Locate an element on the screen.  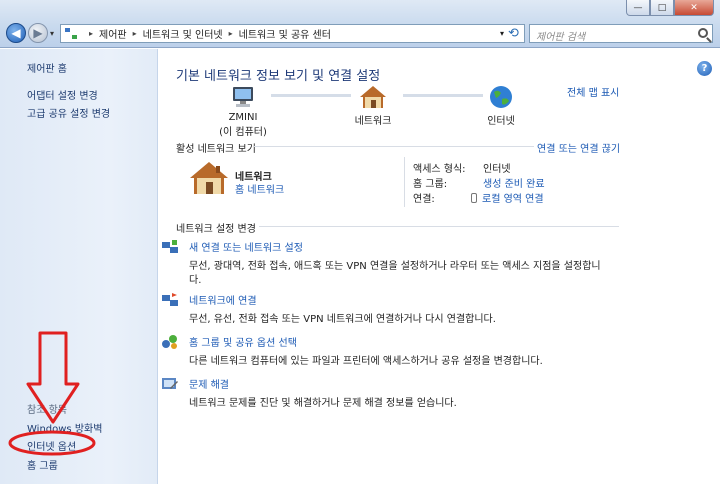
computer-icon is located at coordinates (243, 97).